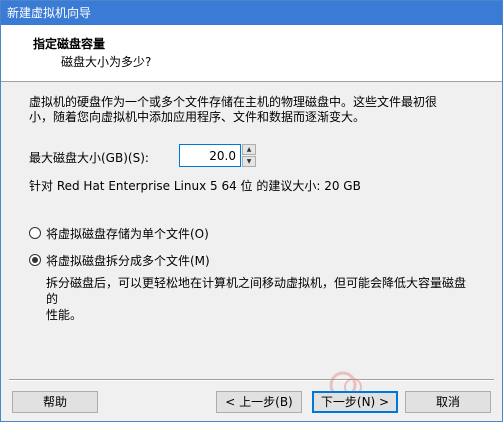 This screenshot has width=503, height=422. I want to click on disk-size-spinner: ▲ ▼, so click(218, 155).